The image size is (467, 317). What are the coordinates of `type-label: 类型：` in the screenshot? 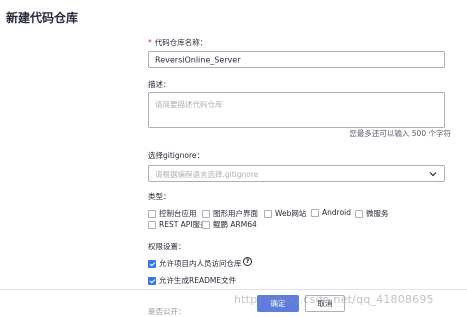 It's located at (159, 196).